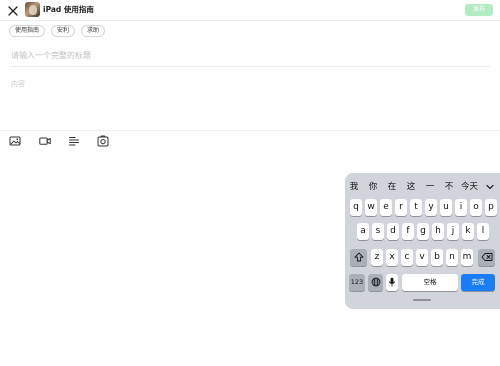 This screenshot has width=500, height=366. Describe the element at coordinates (357, 282) in the screenshot. I see `numbers-key: 123` at that location.